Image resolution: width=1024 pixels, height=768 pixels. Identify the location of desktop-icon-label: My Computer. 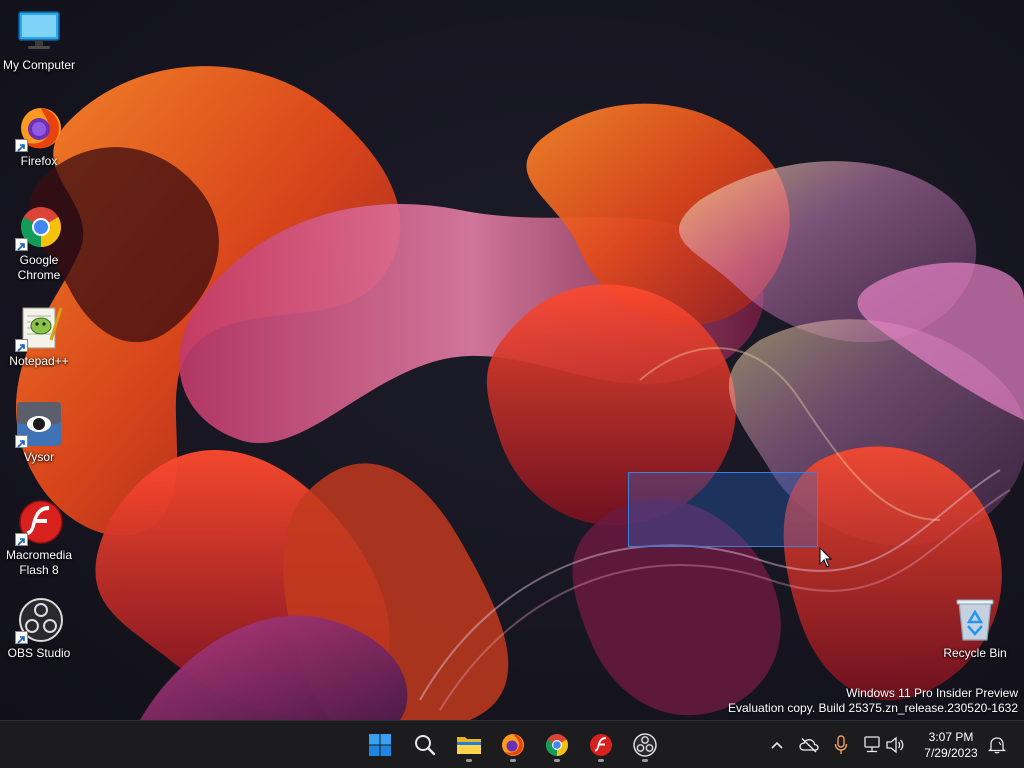
(39, 65).